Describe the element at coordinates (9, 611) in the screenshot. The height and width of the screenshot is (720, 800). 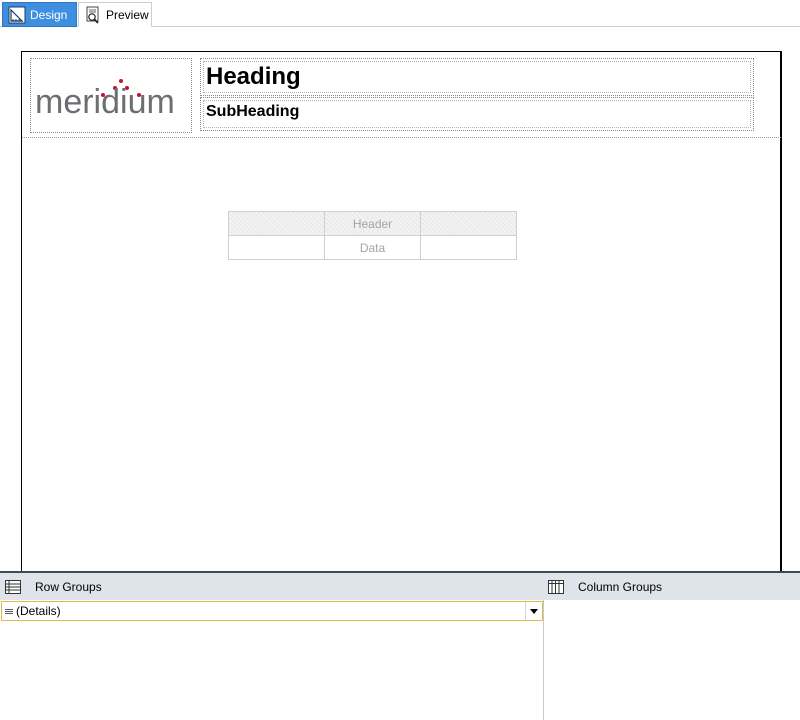
I see `details-group-icon` at that location.